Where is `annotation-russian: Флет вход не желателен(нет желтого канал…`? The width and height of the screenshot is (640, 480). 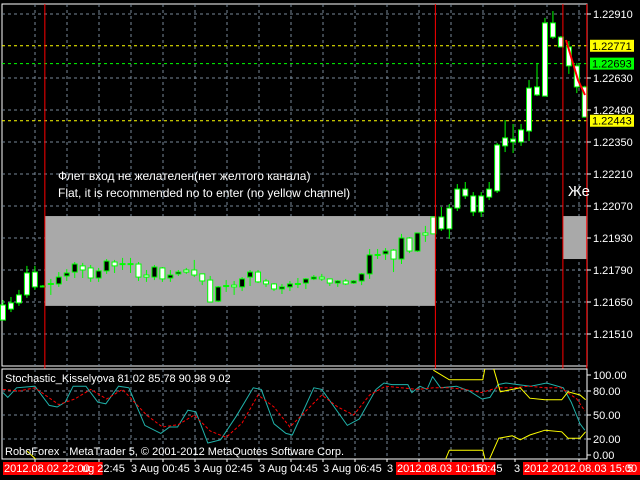
annotation-russian: Флет вход не желателен(нет желтого канал… is located at coordinates (184, 176).